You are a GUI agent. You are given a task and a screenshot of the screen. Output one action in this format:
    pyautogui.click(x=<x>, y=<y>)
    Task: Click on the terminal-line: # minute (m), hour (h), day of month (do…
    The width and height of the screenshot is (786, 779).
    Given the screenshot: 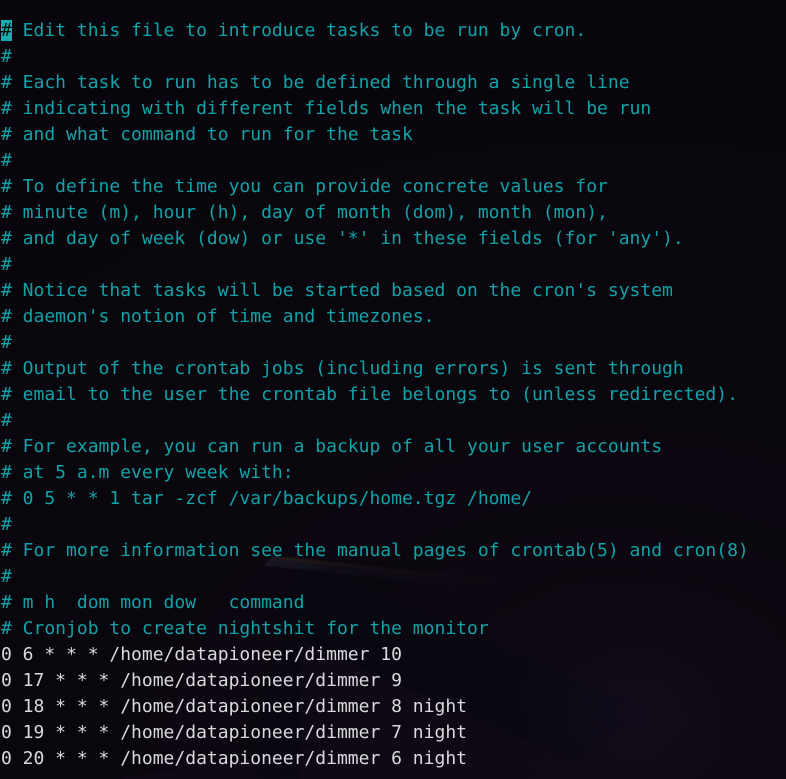 What is the action you would take?
    pyautogui.click(x=393, y=213)
    